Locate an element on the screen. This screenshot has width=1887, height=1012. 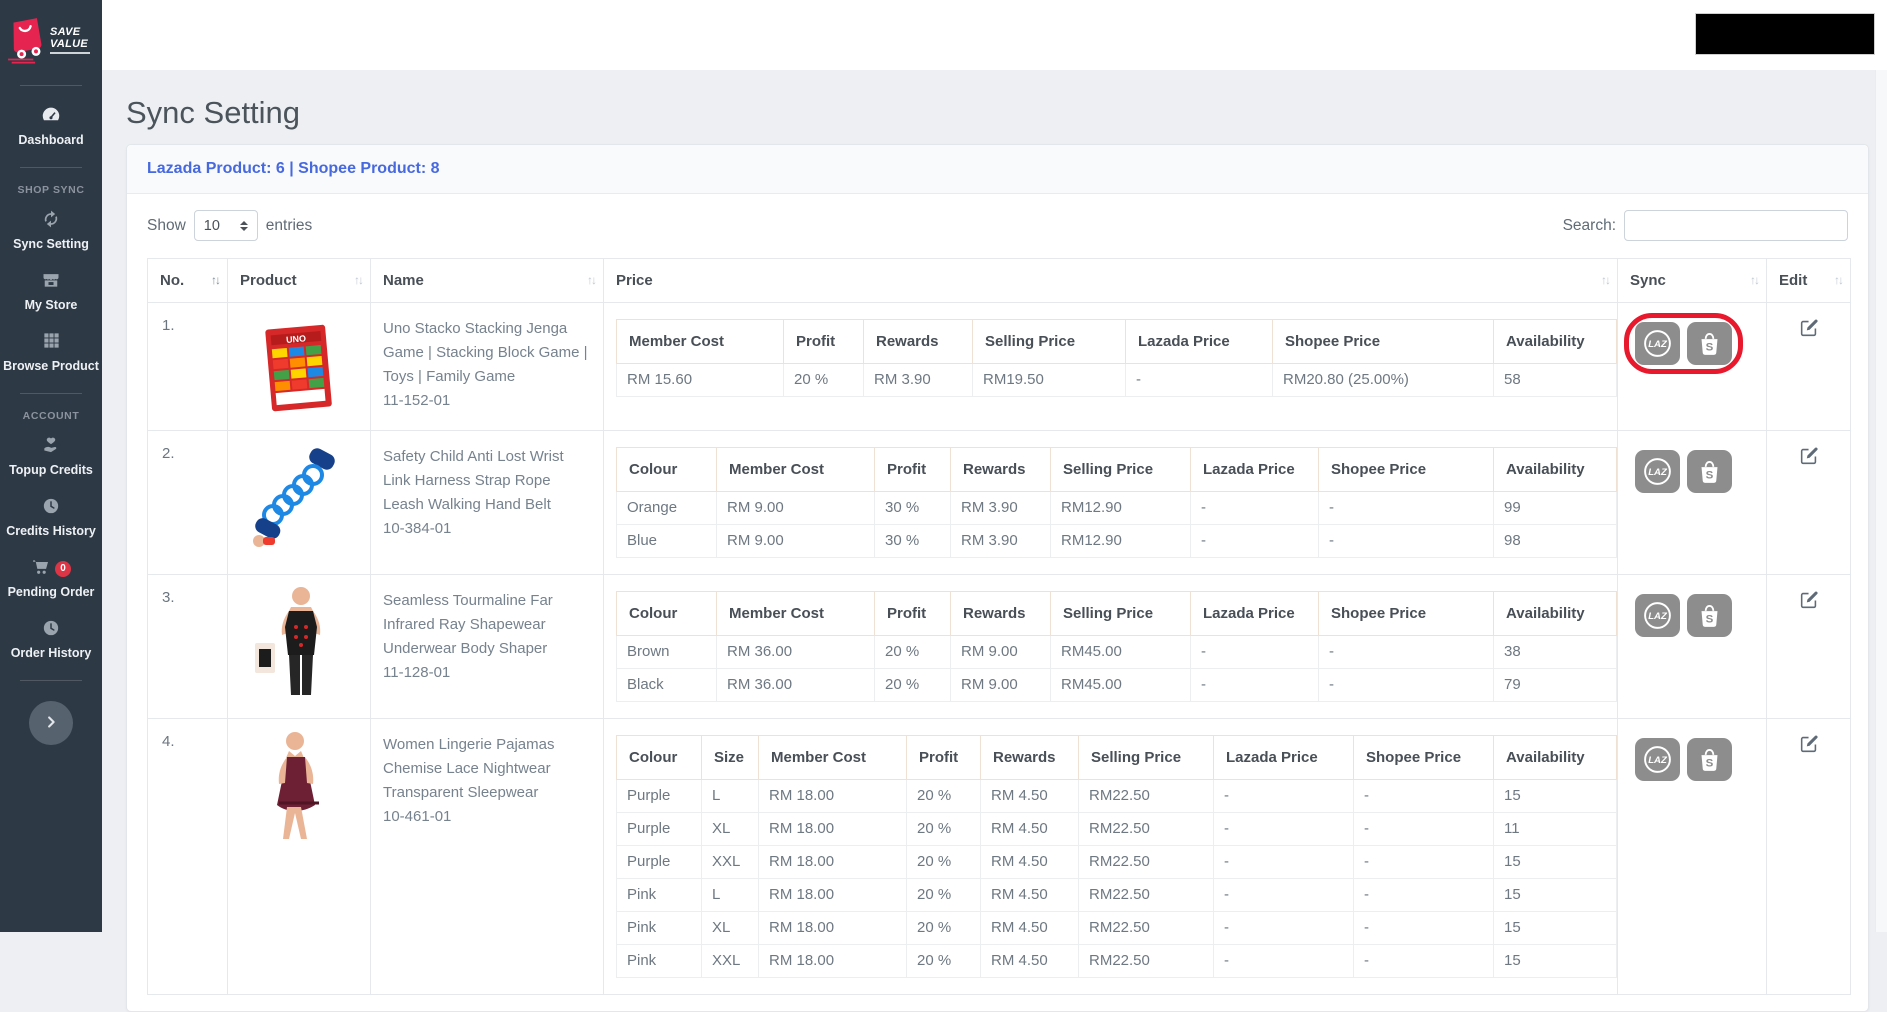
column-header-product: Product↑↓ is located at coordinates (299, 281).